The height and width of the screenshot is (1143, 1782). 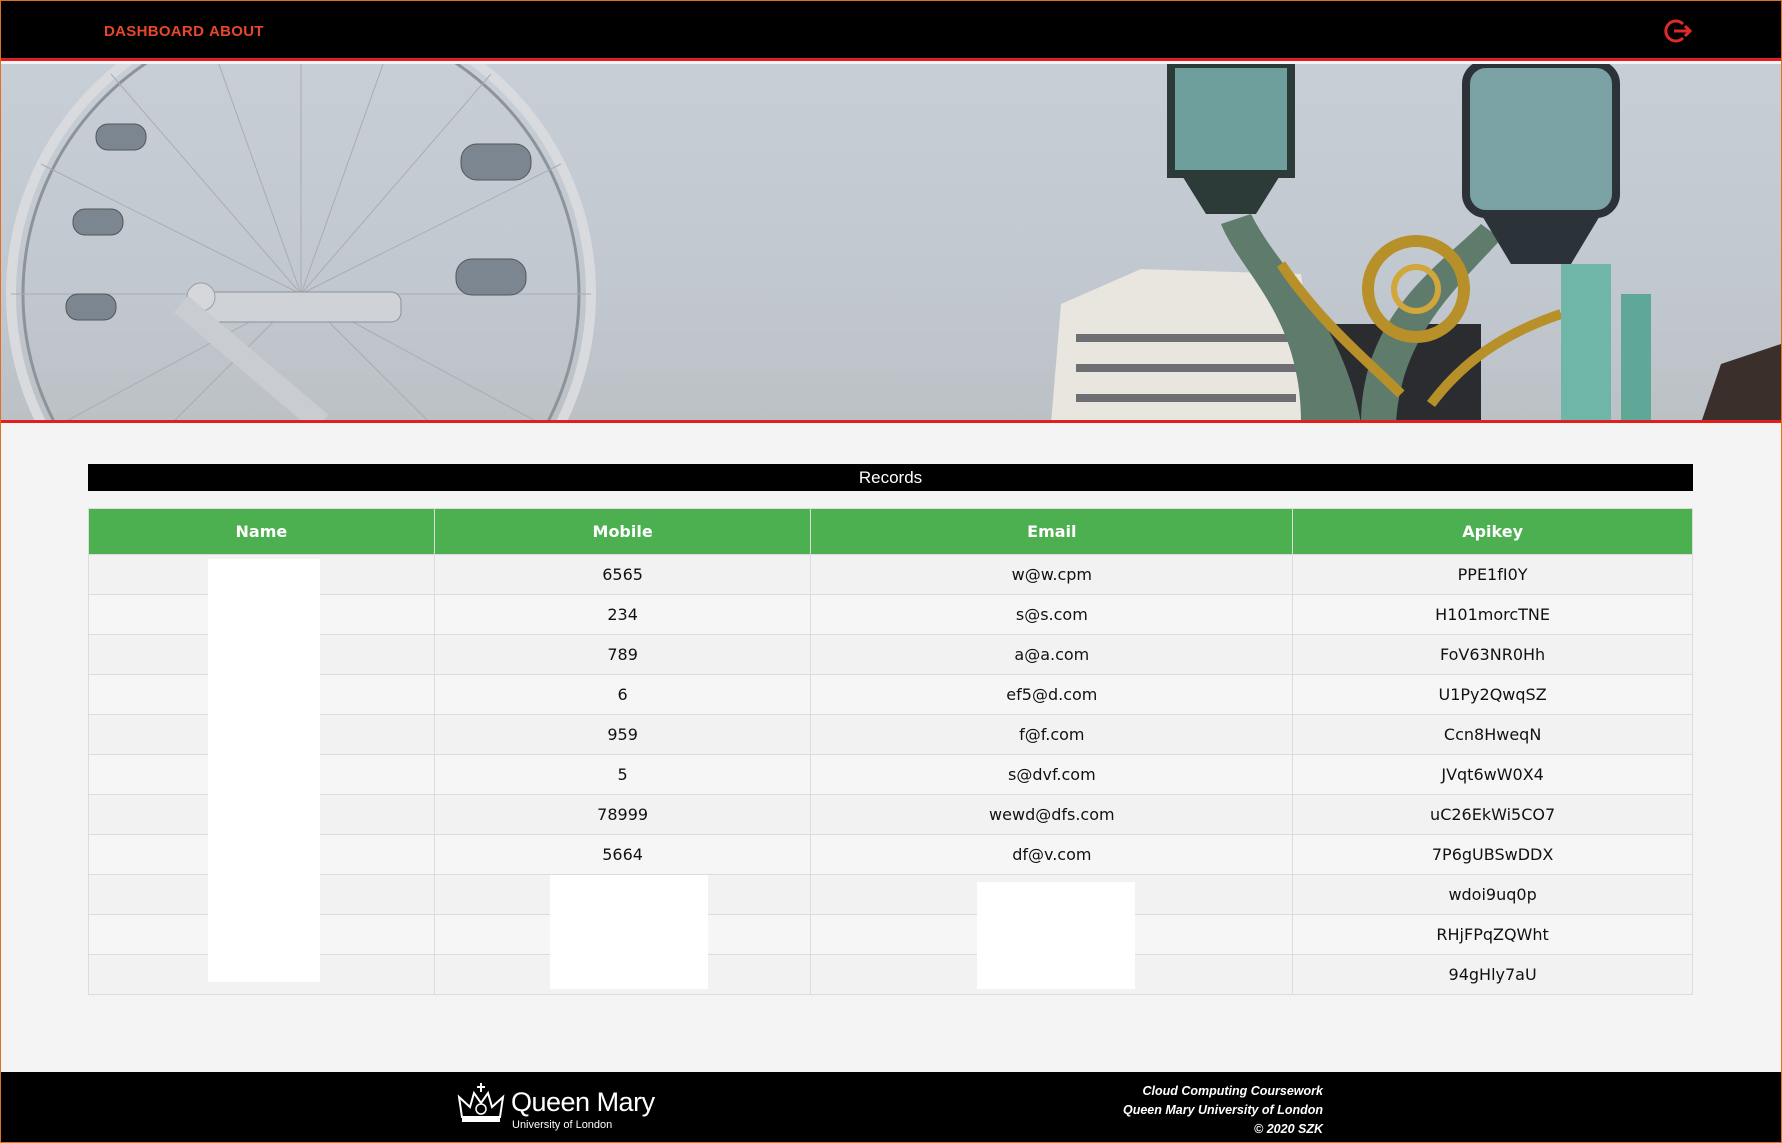 I want to click on footer-line-university: Queen Mary University of London, so click(x=1222, y=1110).